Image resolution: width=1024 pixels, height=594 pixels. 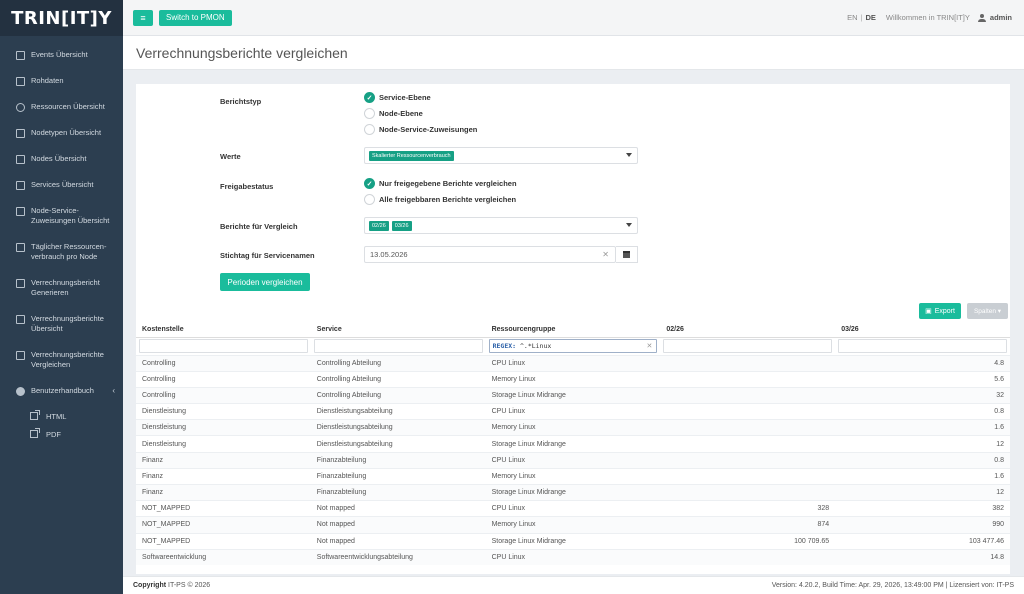 I want to click on table-cell: Memory Linux, so click(x=573, y=379).